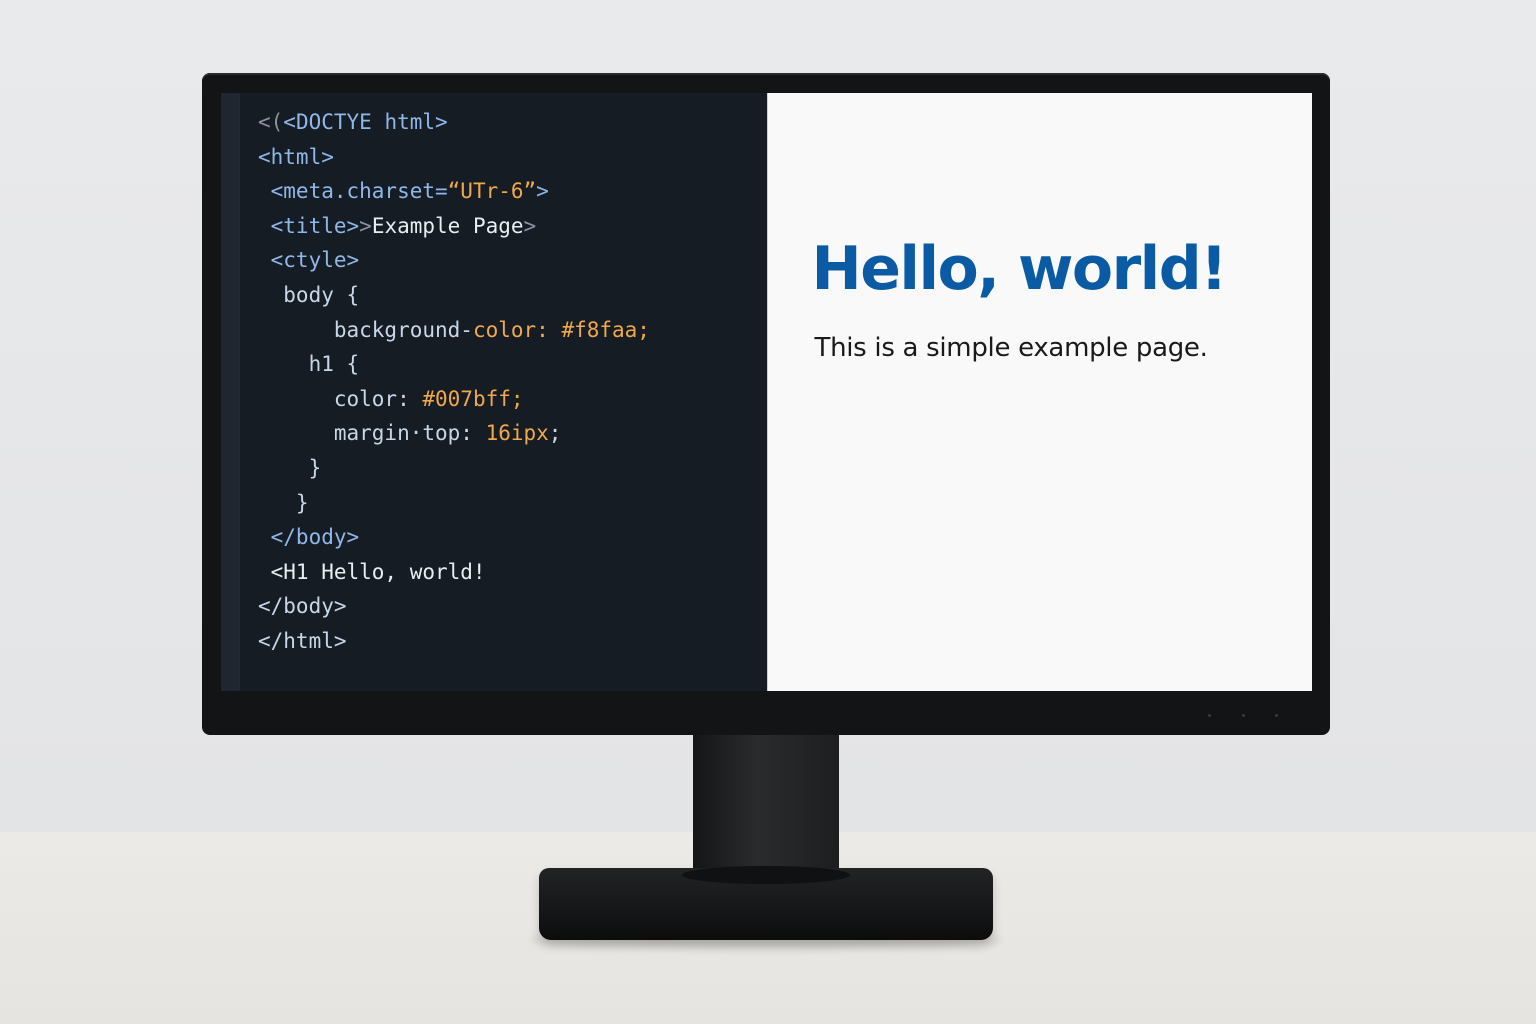  I want to click on editor-gutter, so click(230, 392).